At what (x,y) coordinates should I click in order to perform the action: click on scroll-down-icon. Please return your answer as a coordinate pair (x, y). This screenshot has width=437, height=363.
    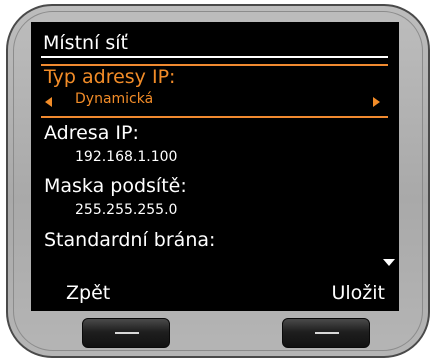
    Looking at the image, I should click on (389, 262).